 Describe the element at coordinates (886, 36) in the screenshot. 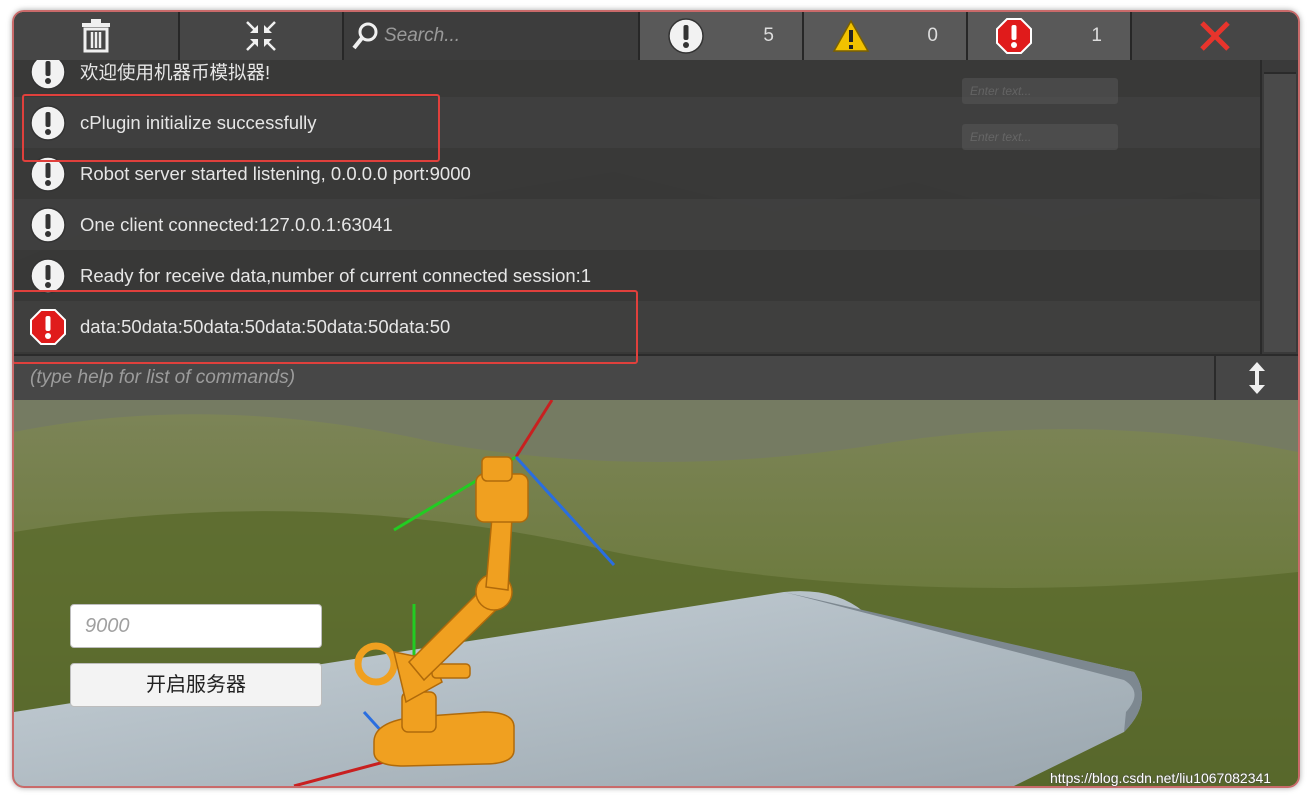

I see `warning-filter-button: 0` at that location.